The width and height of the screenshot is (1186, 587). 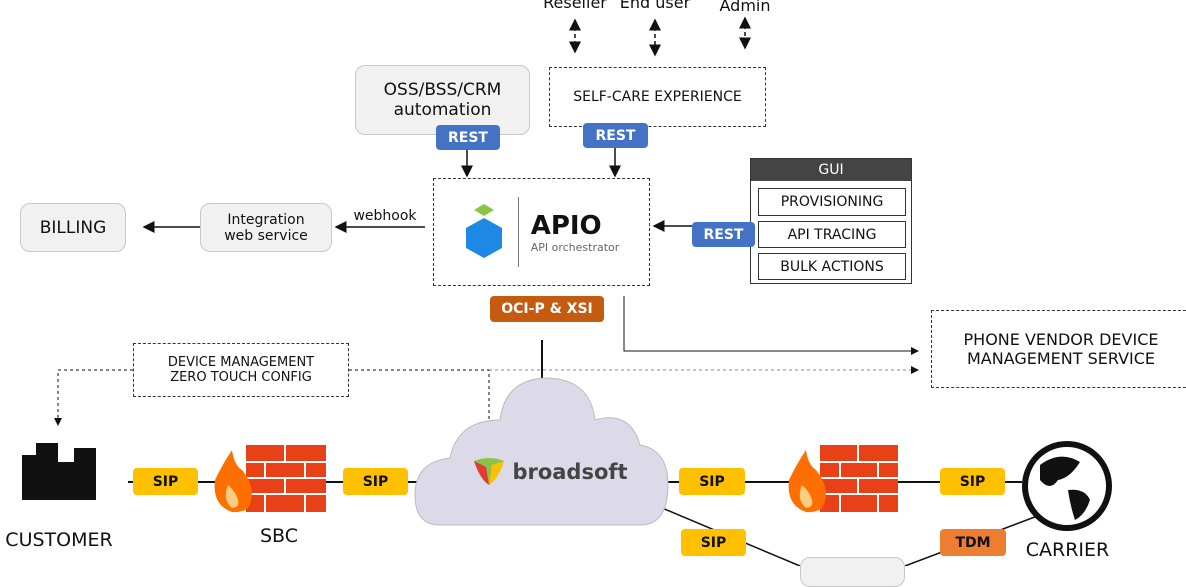 What do you see at coordinates (385, 216) in the screenshot?
I see `webhook-label: webhook` at bounding box center [385, 216].